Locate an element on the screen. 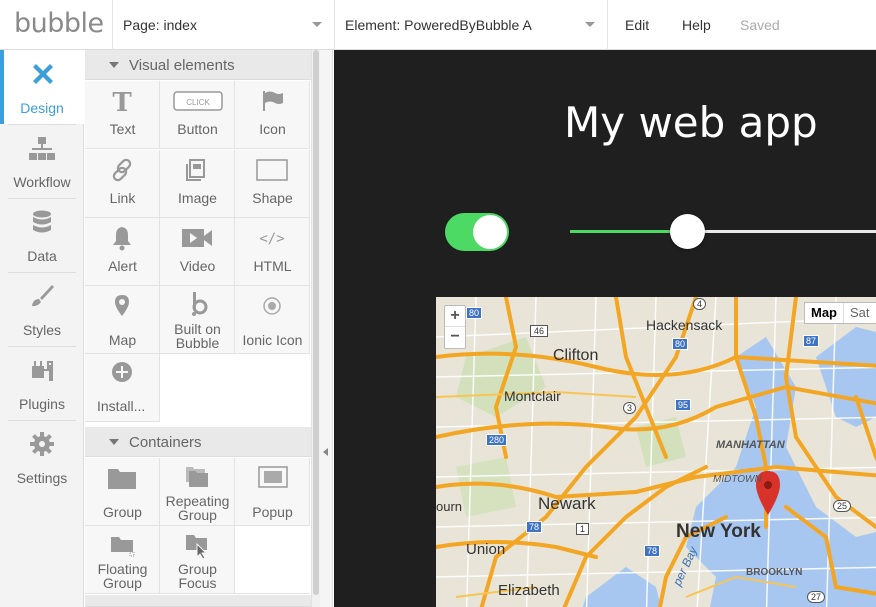 The height and width of the screenshot is (607, 876). tile-label: Group Focus is located at coordinates (197, 576).